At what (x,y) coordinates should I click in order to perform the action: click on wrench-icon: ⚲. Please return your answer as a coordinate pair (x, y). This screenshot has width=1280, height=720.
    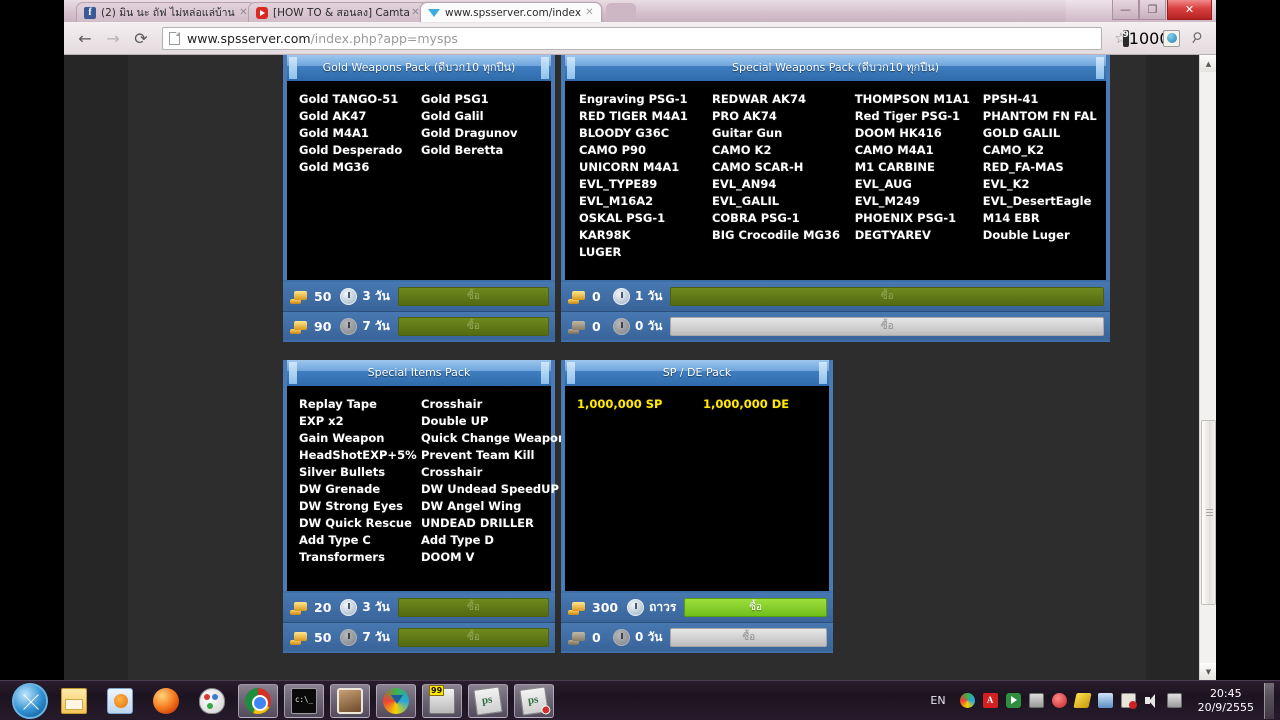
    Looking at the image, I should click on (1196, 38).